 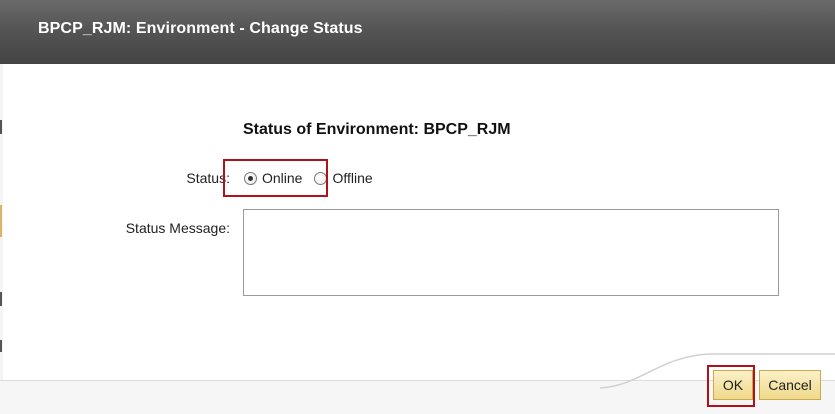 I want to click on status-online-option: Online, so click(x=273, y=178).